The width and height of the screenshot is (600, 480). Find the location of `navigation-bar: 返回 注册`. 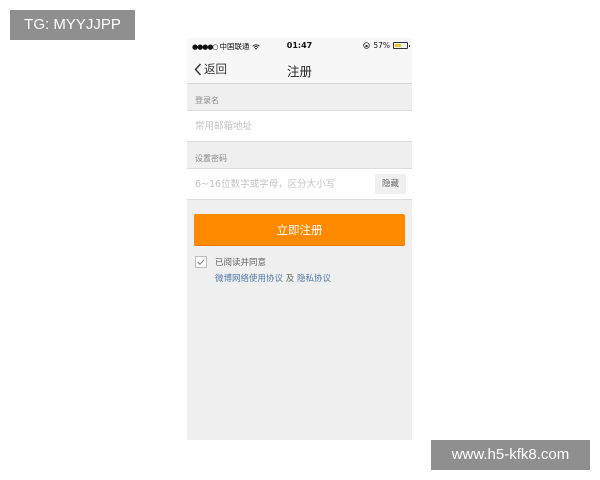

navigation-bar: 返回 注册 is located at coordinates (299, 69).